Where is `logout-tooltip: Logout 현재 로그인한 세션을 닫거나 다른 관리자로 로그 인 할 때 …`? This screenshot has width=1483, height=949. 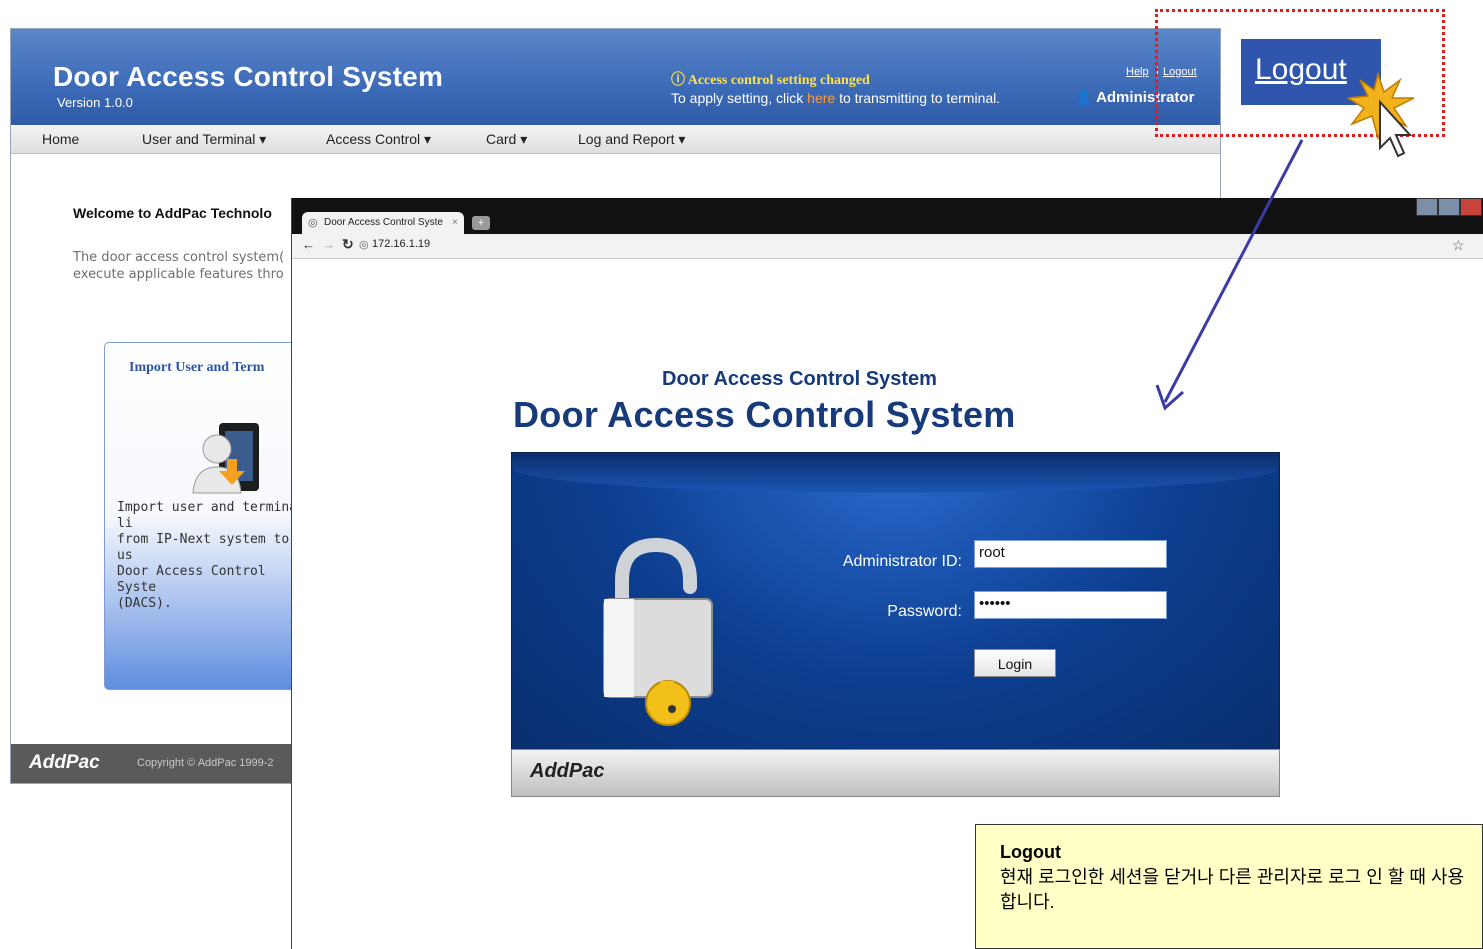 logout-tooltip: Logout 현재 로그인한 세션을 닫거나 다른 관리자로 로그 인 할 때 … is located at coordinates (1229, 886).